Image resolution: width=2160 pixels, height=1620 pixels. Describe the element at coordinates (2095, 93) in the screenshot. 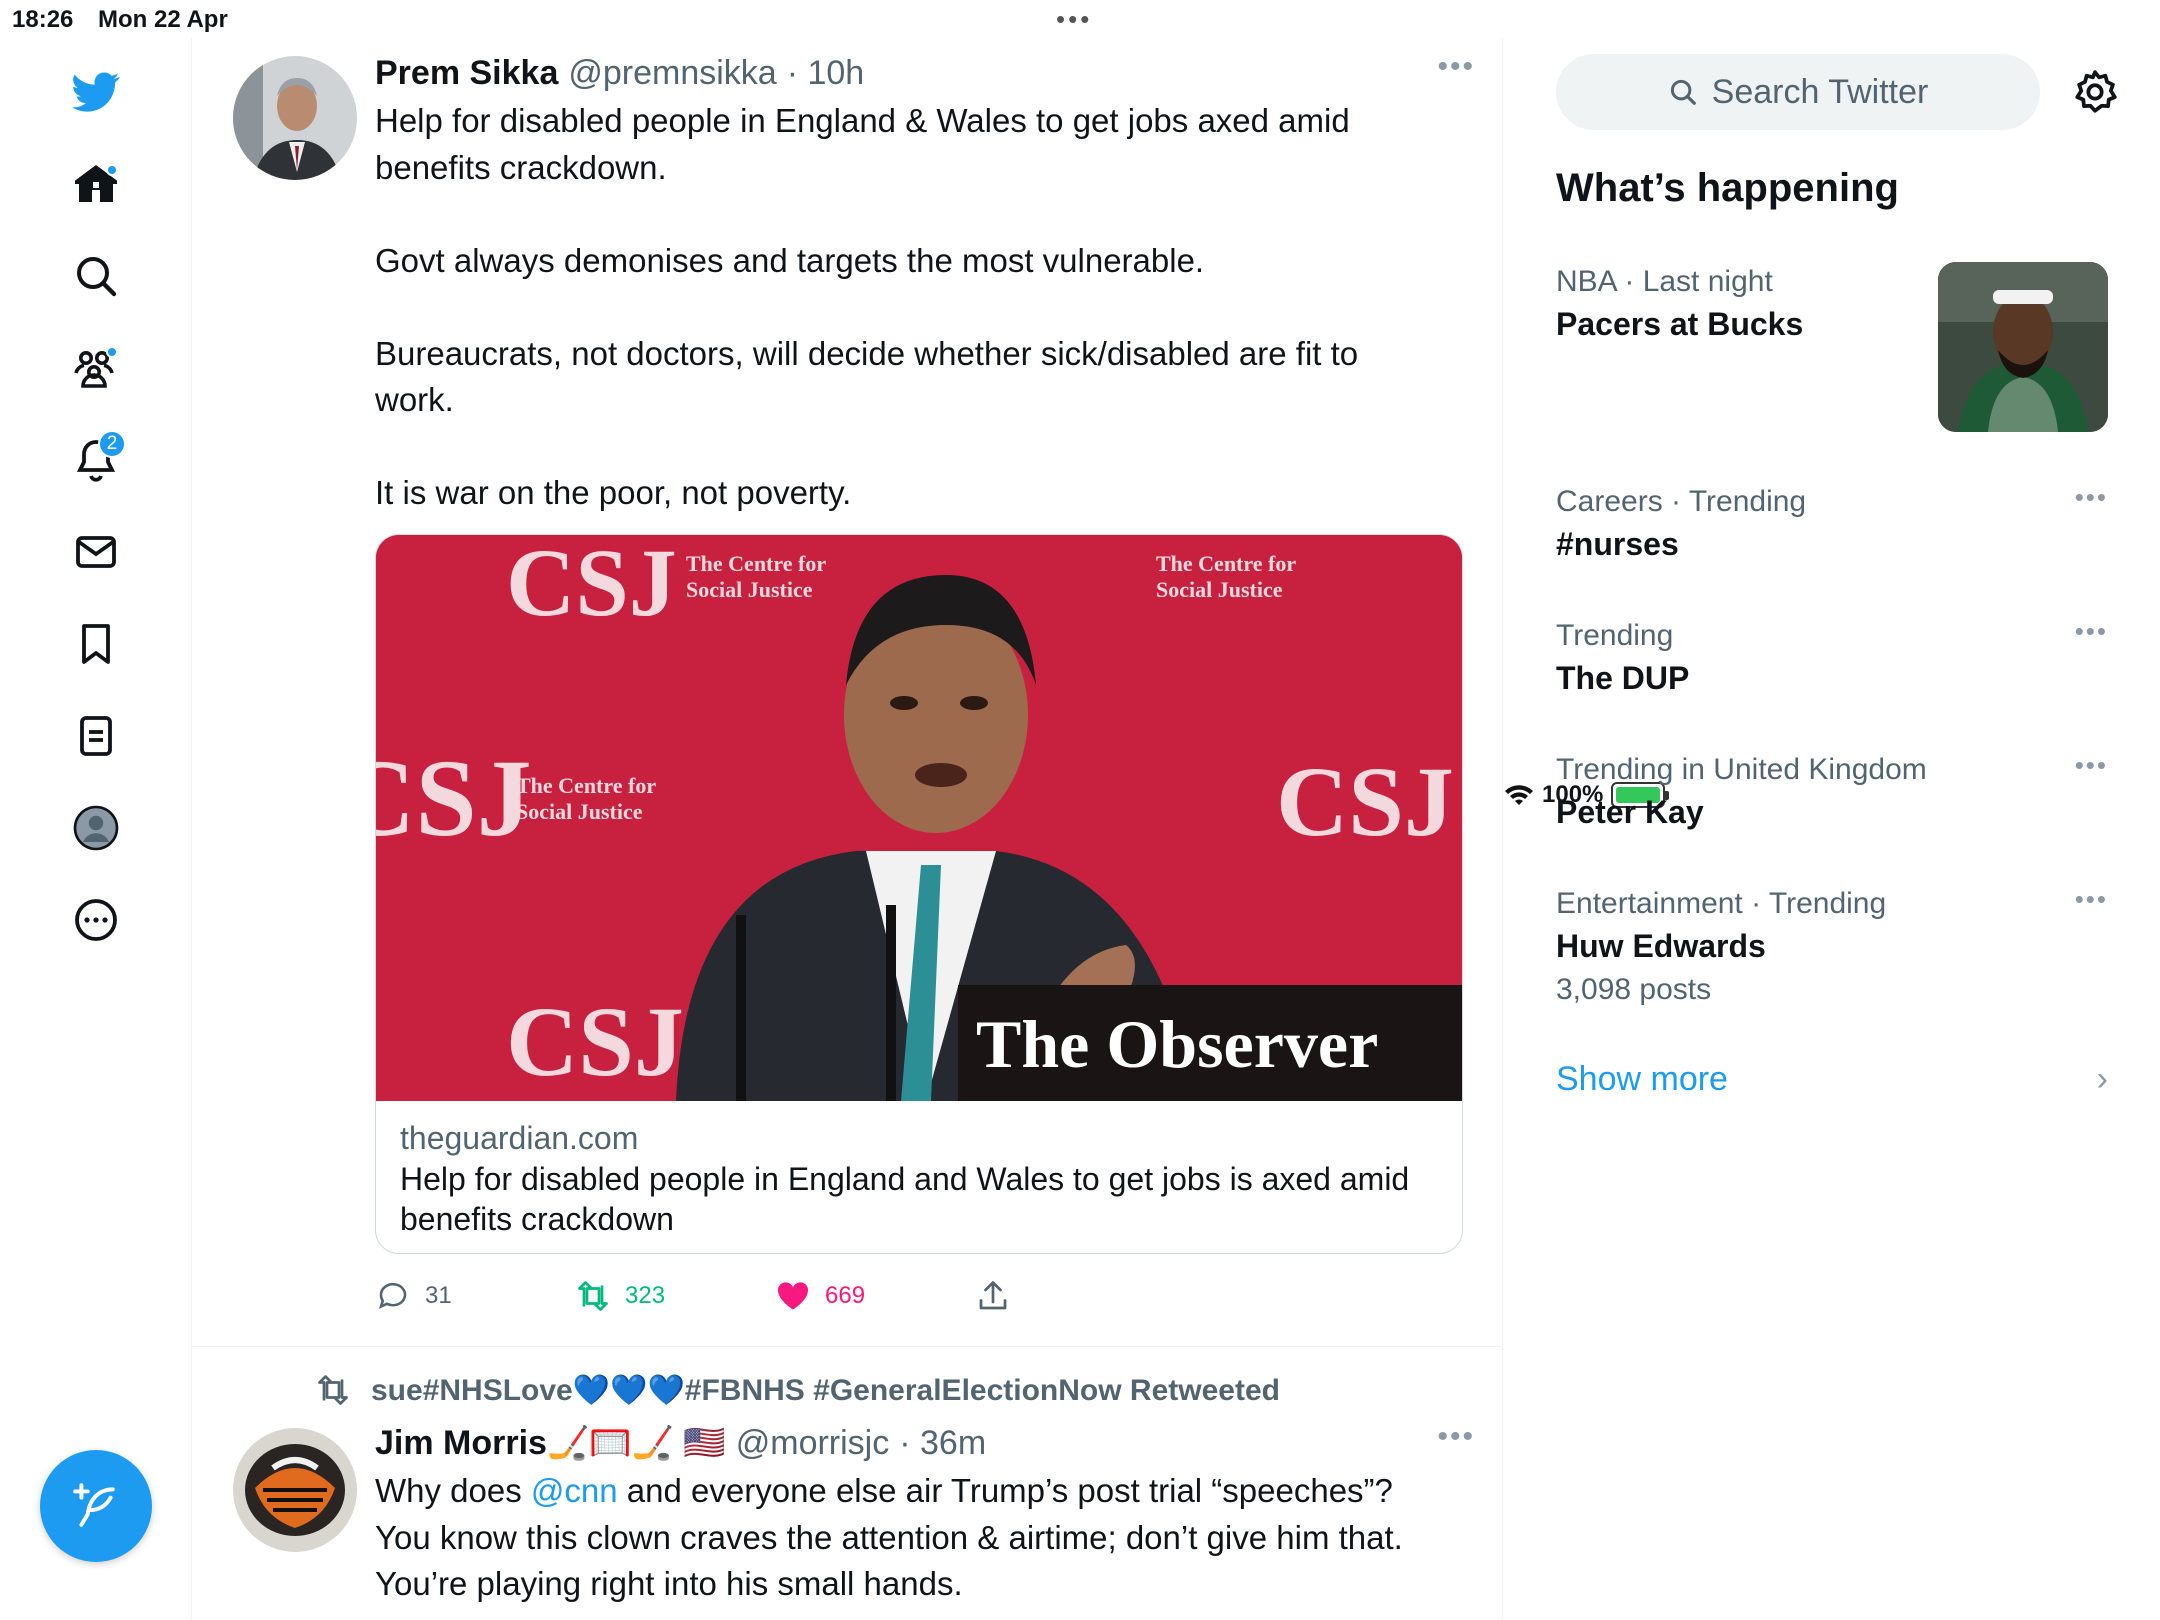

I see `gear-icon` at that location.